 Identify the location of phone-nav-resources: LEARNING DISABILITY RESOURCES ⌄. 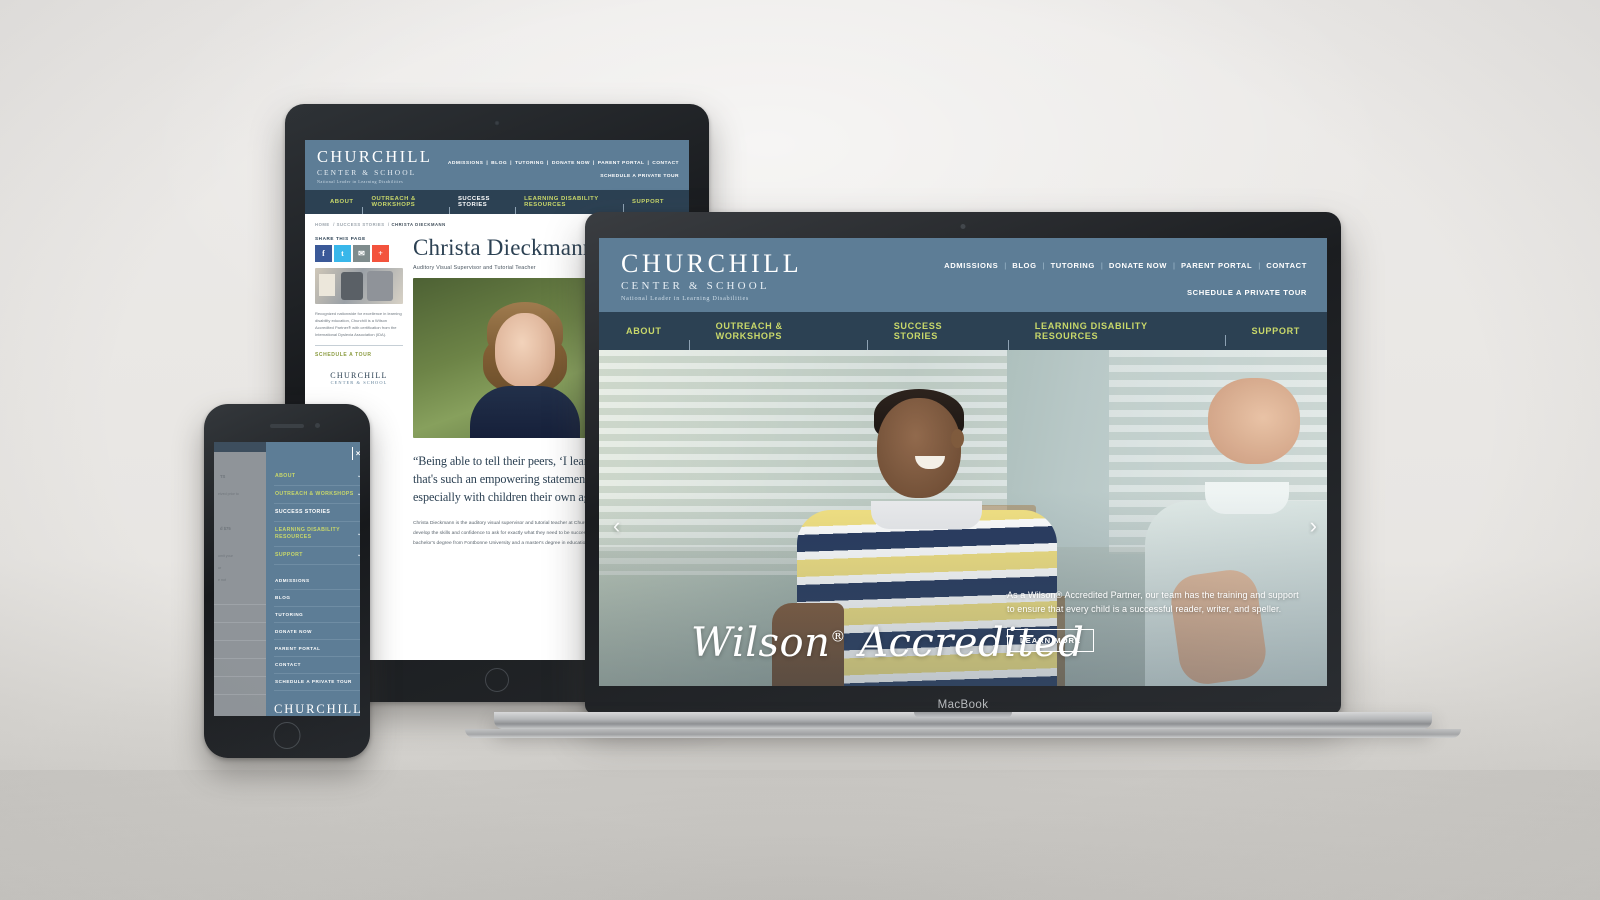
(317, 535).